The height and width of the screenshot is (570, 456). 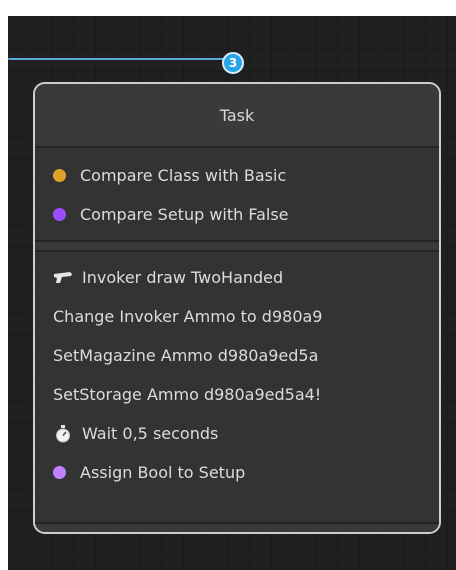 What do you see at coordinates (59, 472) in the screenshot?
I see `action-dot-icon` at bounding box center [59, 472].